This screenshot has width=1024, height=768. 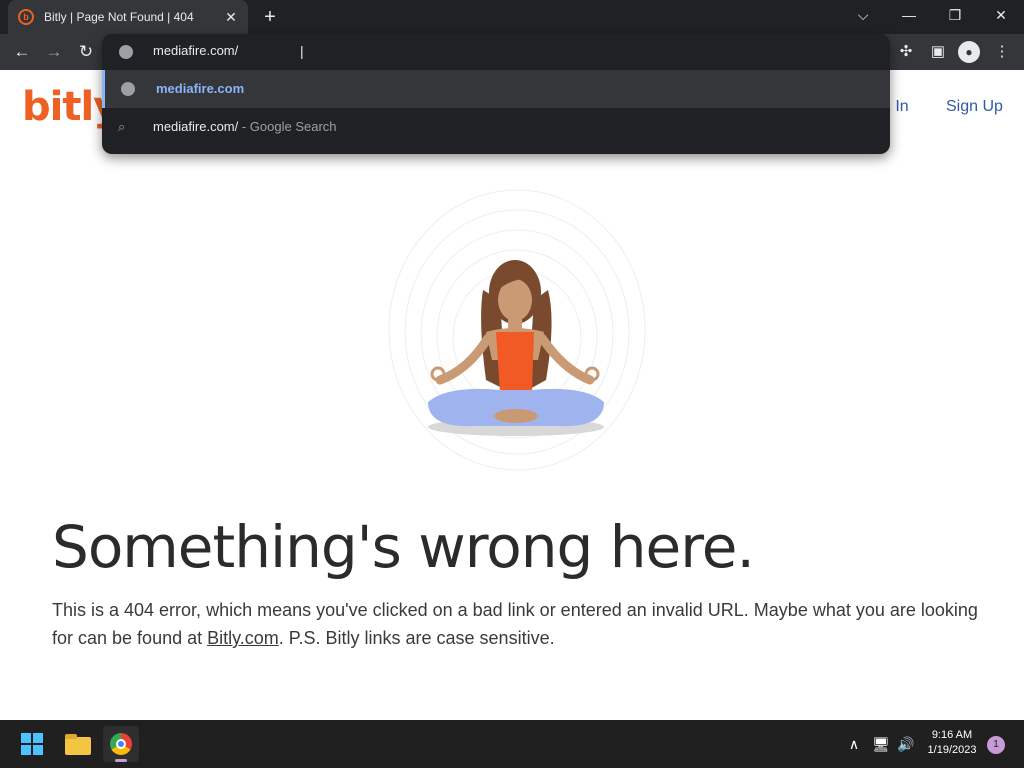 I want to click on error-headline: Something's wrong here., so click(x=403, y=547).